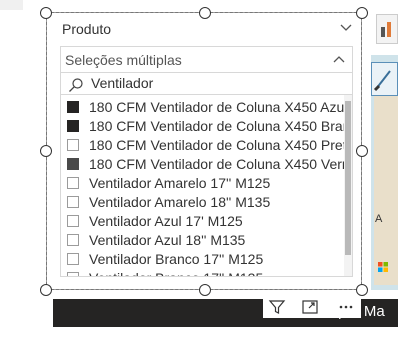 This screenshot has width=398, height=339. What do you see at coordinates (277, 307) in the screenshot?
I see `filter-icon` at bounding box center [277, 307].